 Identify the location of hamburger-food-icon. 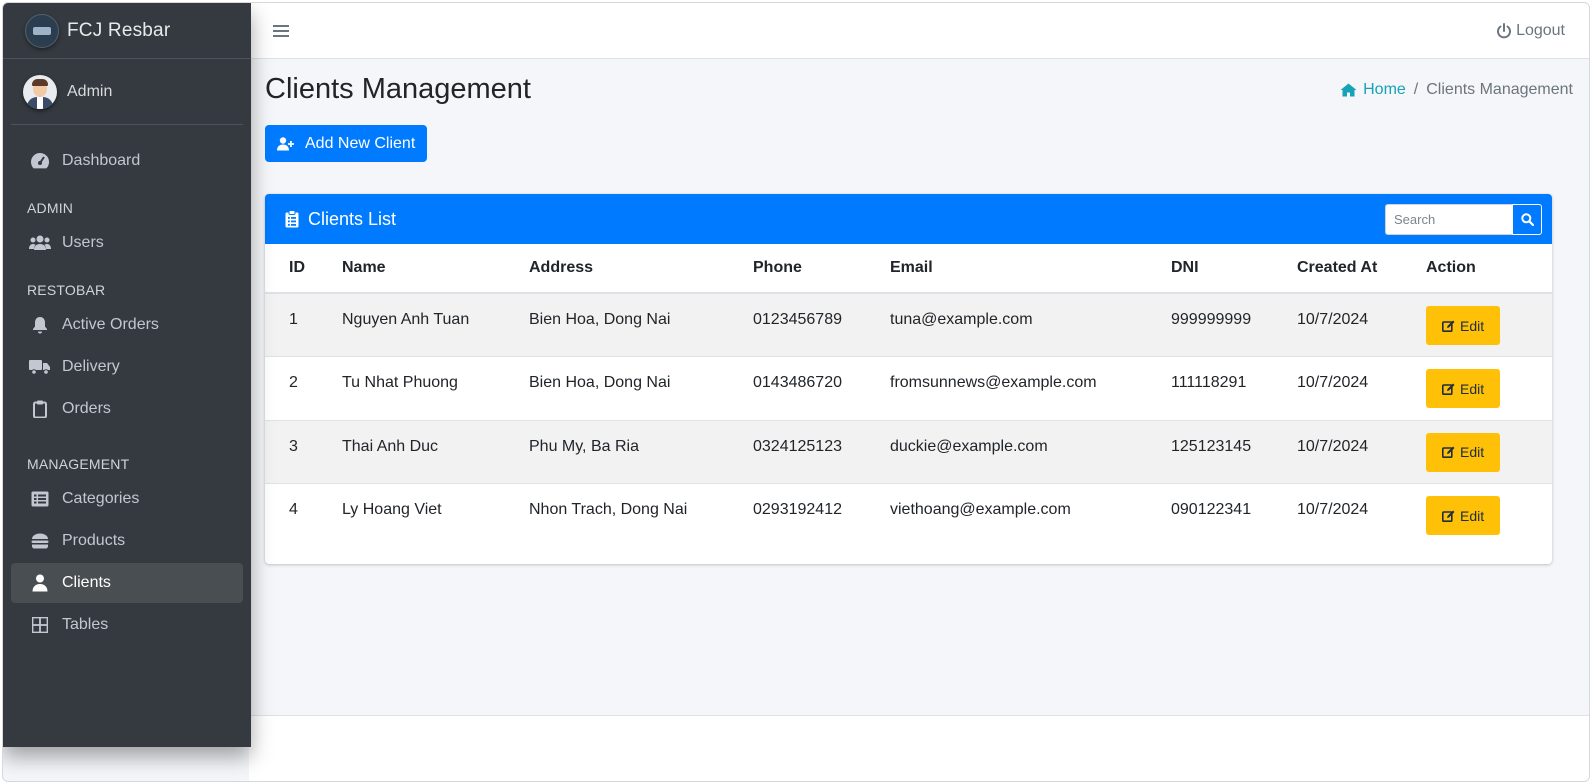
(40, 541).